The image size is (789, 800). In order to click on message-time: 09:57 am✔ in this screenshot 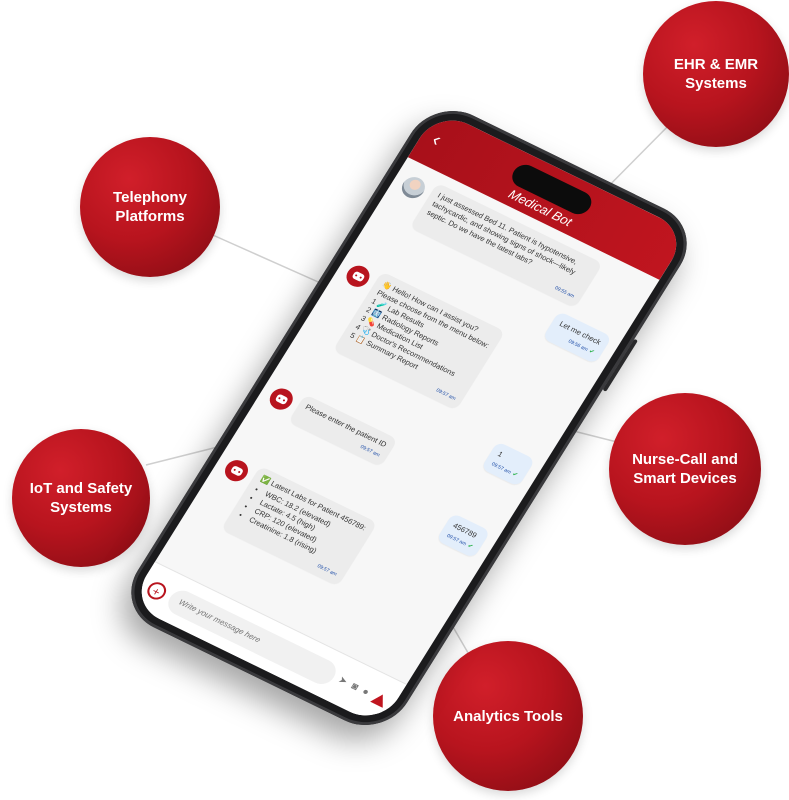, I will do `click(504, 470)`.